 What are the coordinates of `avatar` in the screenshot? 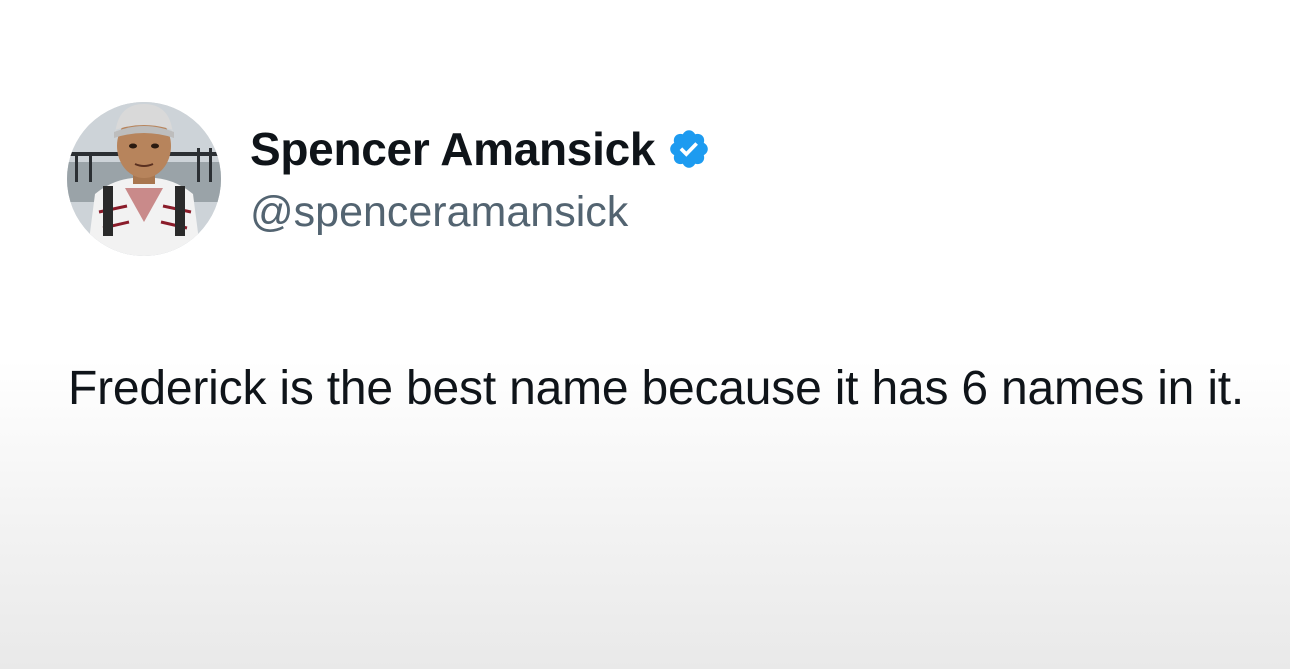 It's located at (144, 179).